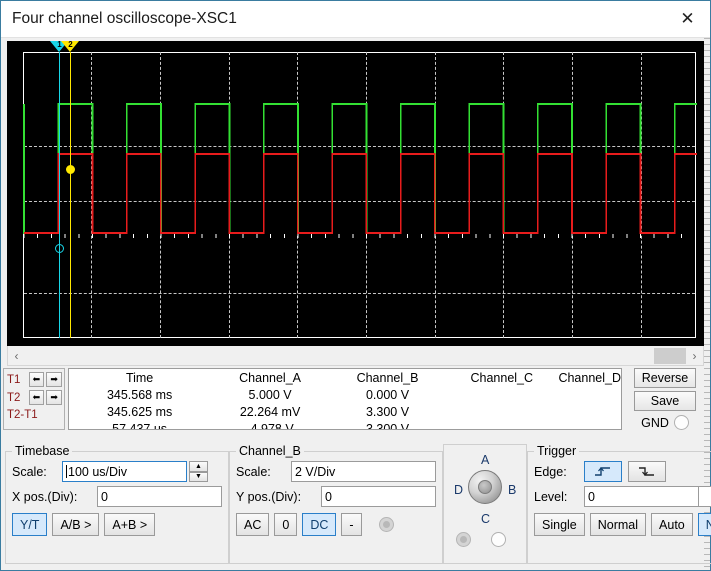 The width and height of the screenshot is (711, 571). I want to click on title-bar: Four channel oscilloscope-XSC1 ✕, so click(355, 19).